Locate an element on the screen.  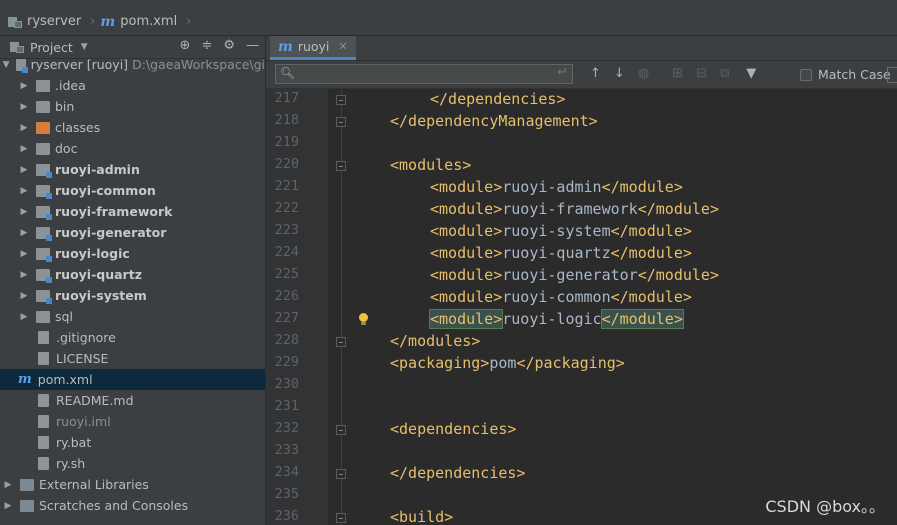
code-line: <build> is located at coordinates (421, 516).